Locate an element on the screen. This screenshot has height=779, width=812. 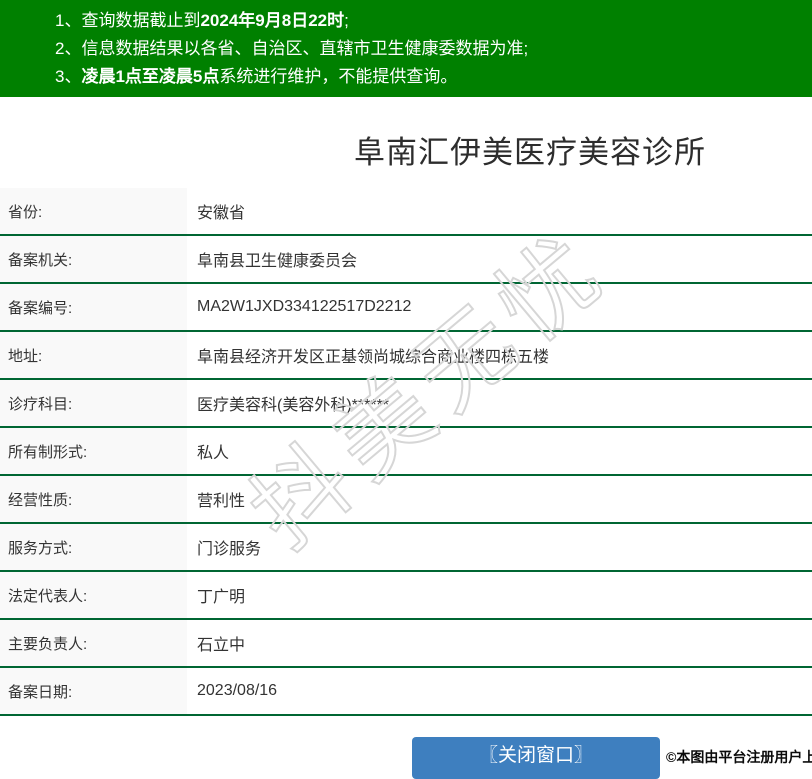
row-value: 2023/08/16 is located at coordinates (237, 690).